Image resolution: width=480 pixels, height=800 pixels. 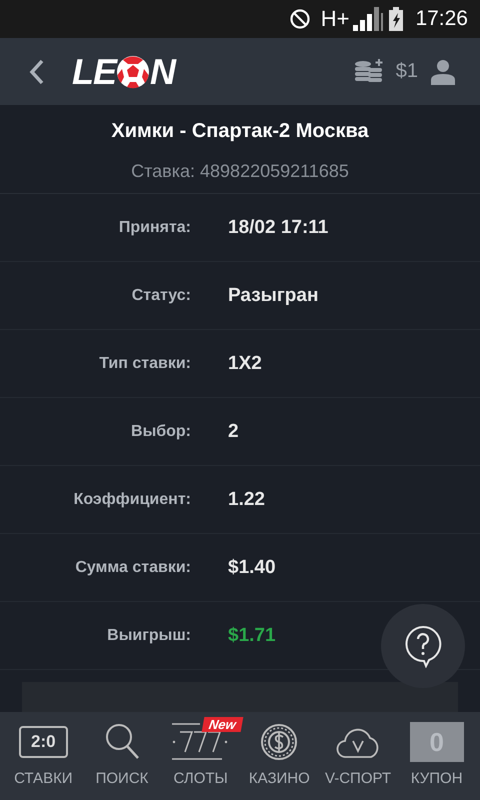 I want to click on detail-value: 1.22, so click(x=247, y=499).